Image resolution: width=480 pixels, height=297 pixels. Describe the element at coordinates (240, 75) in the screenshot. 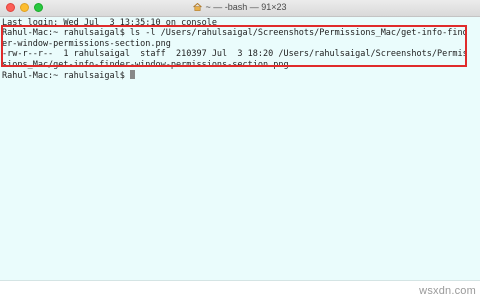

I see `prompt-line: Rahul-Mac:~ rahulsaigal$` at that location.